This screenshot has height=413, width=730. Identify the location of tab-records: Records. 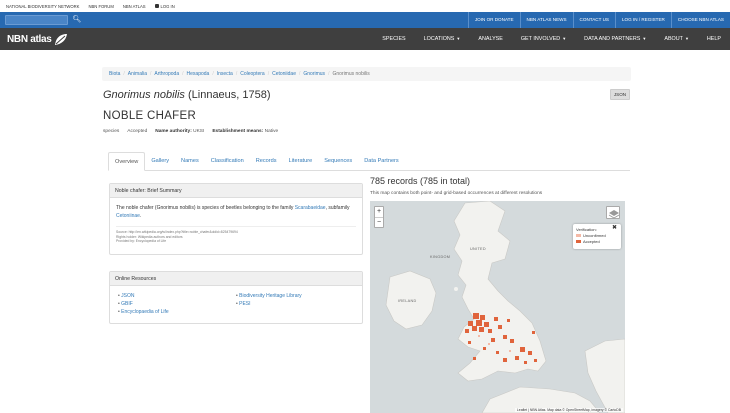
(266, 161).